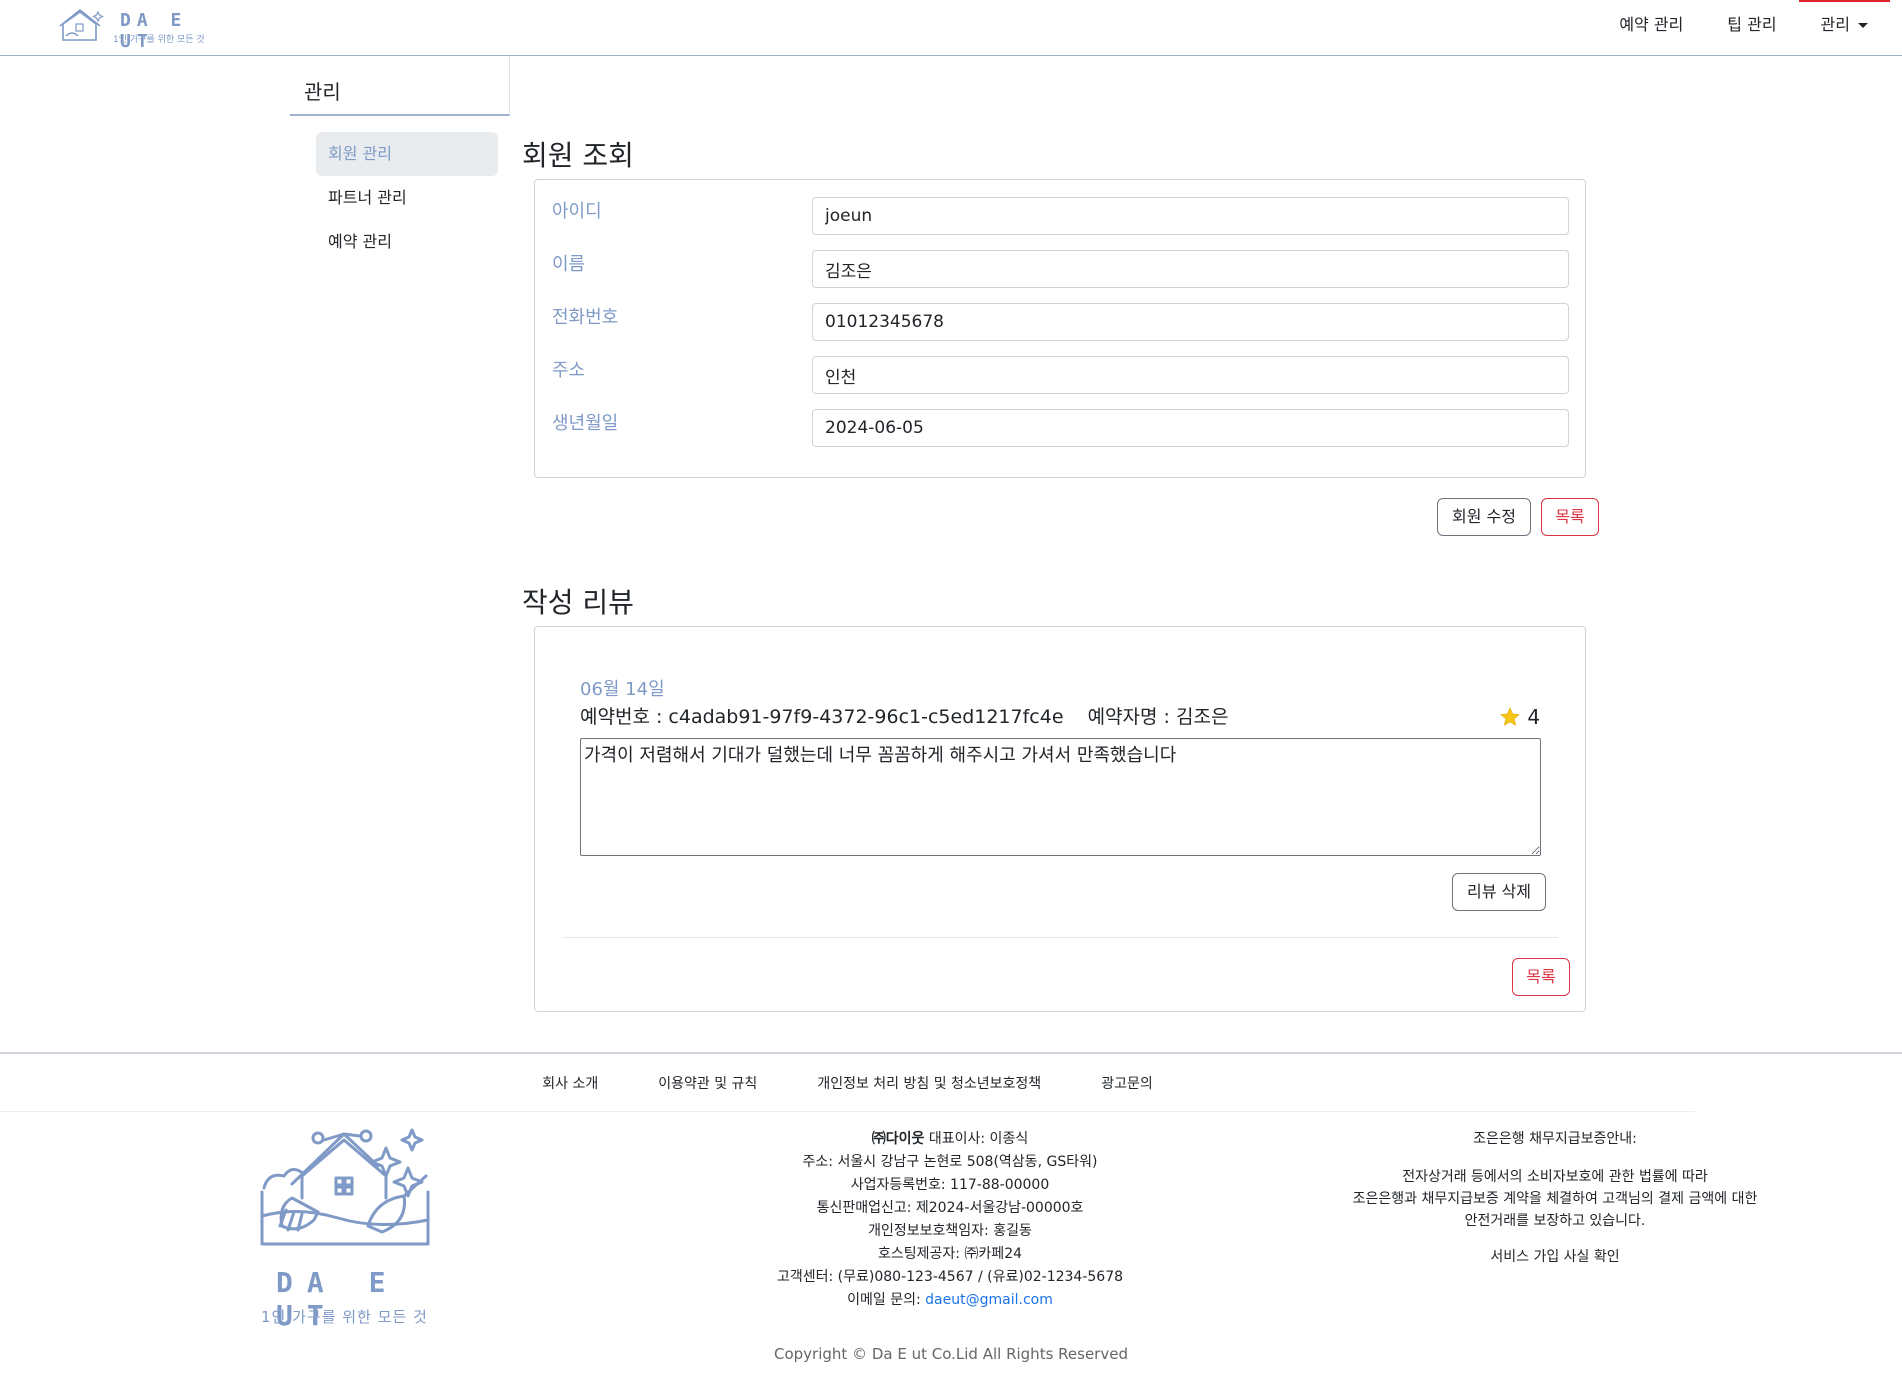 The image size is (1902, 1398). I want to click on footer-link-terms: 이용약관 및 규칙, so click(707, 1083).